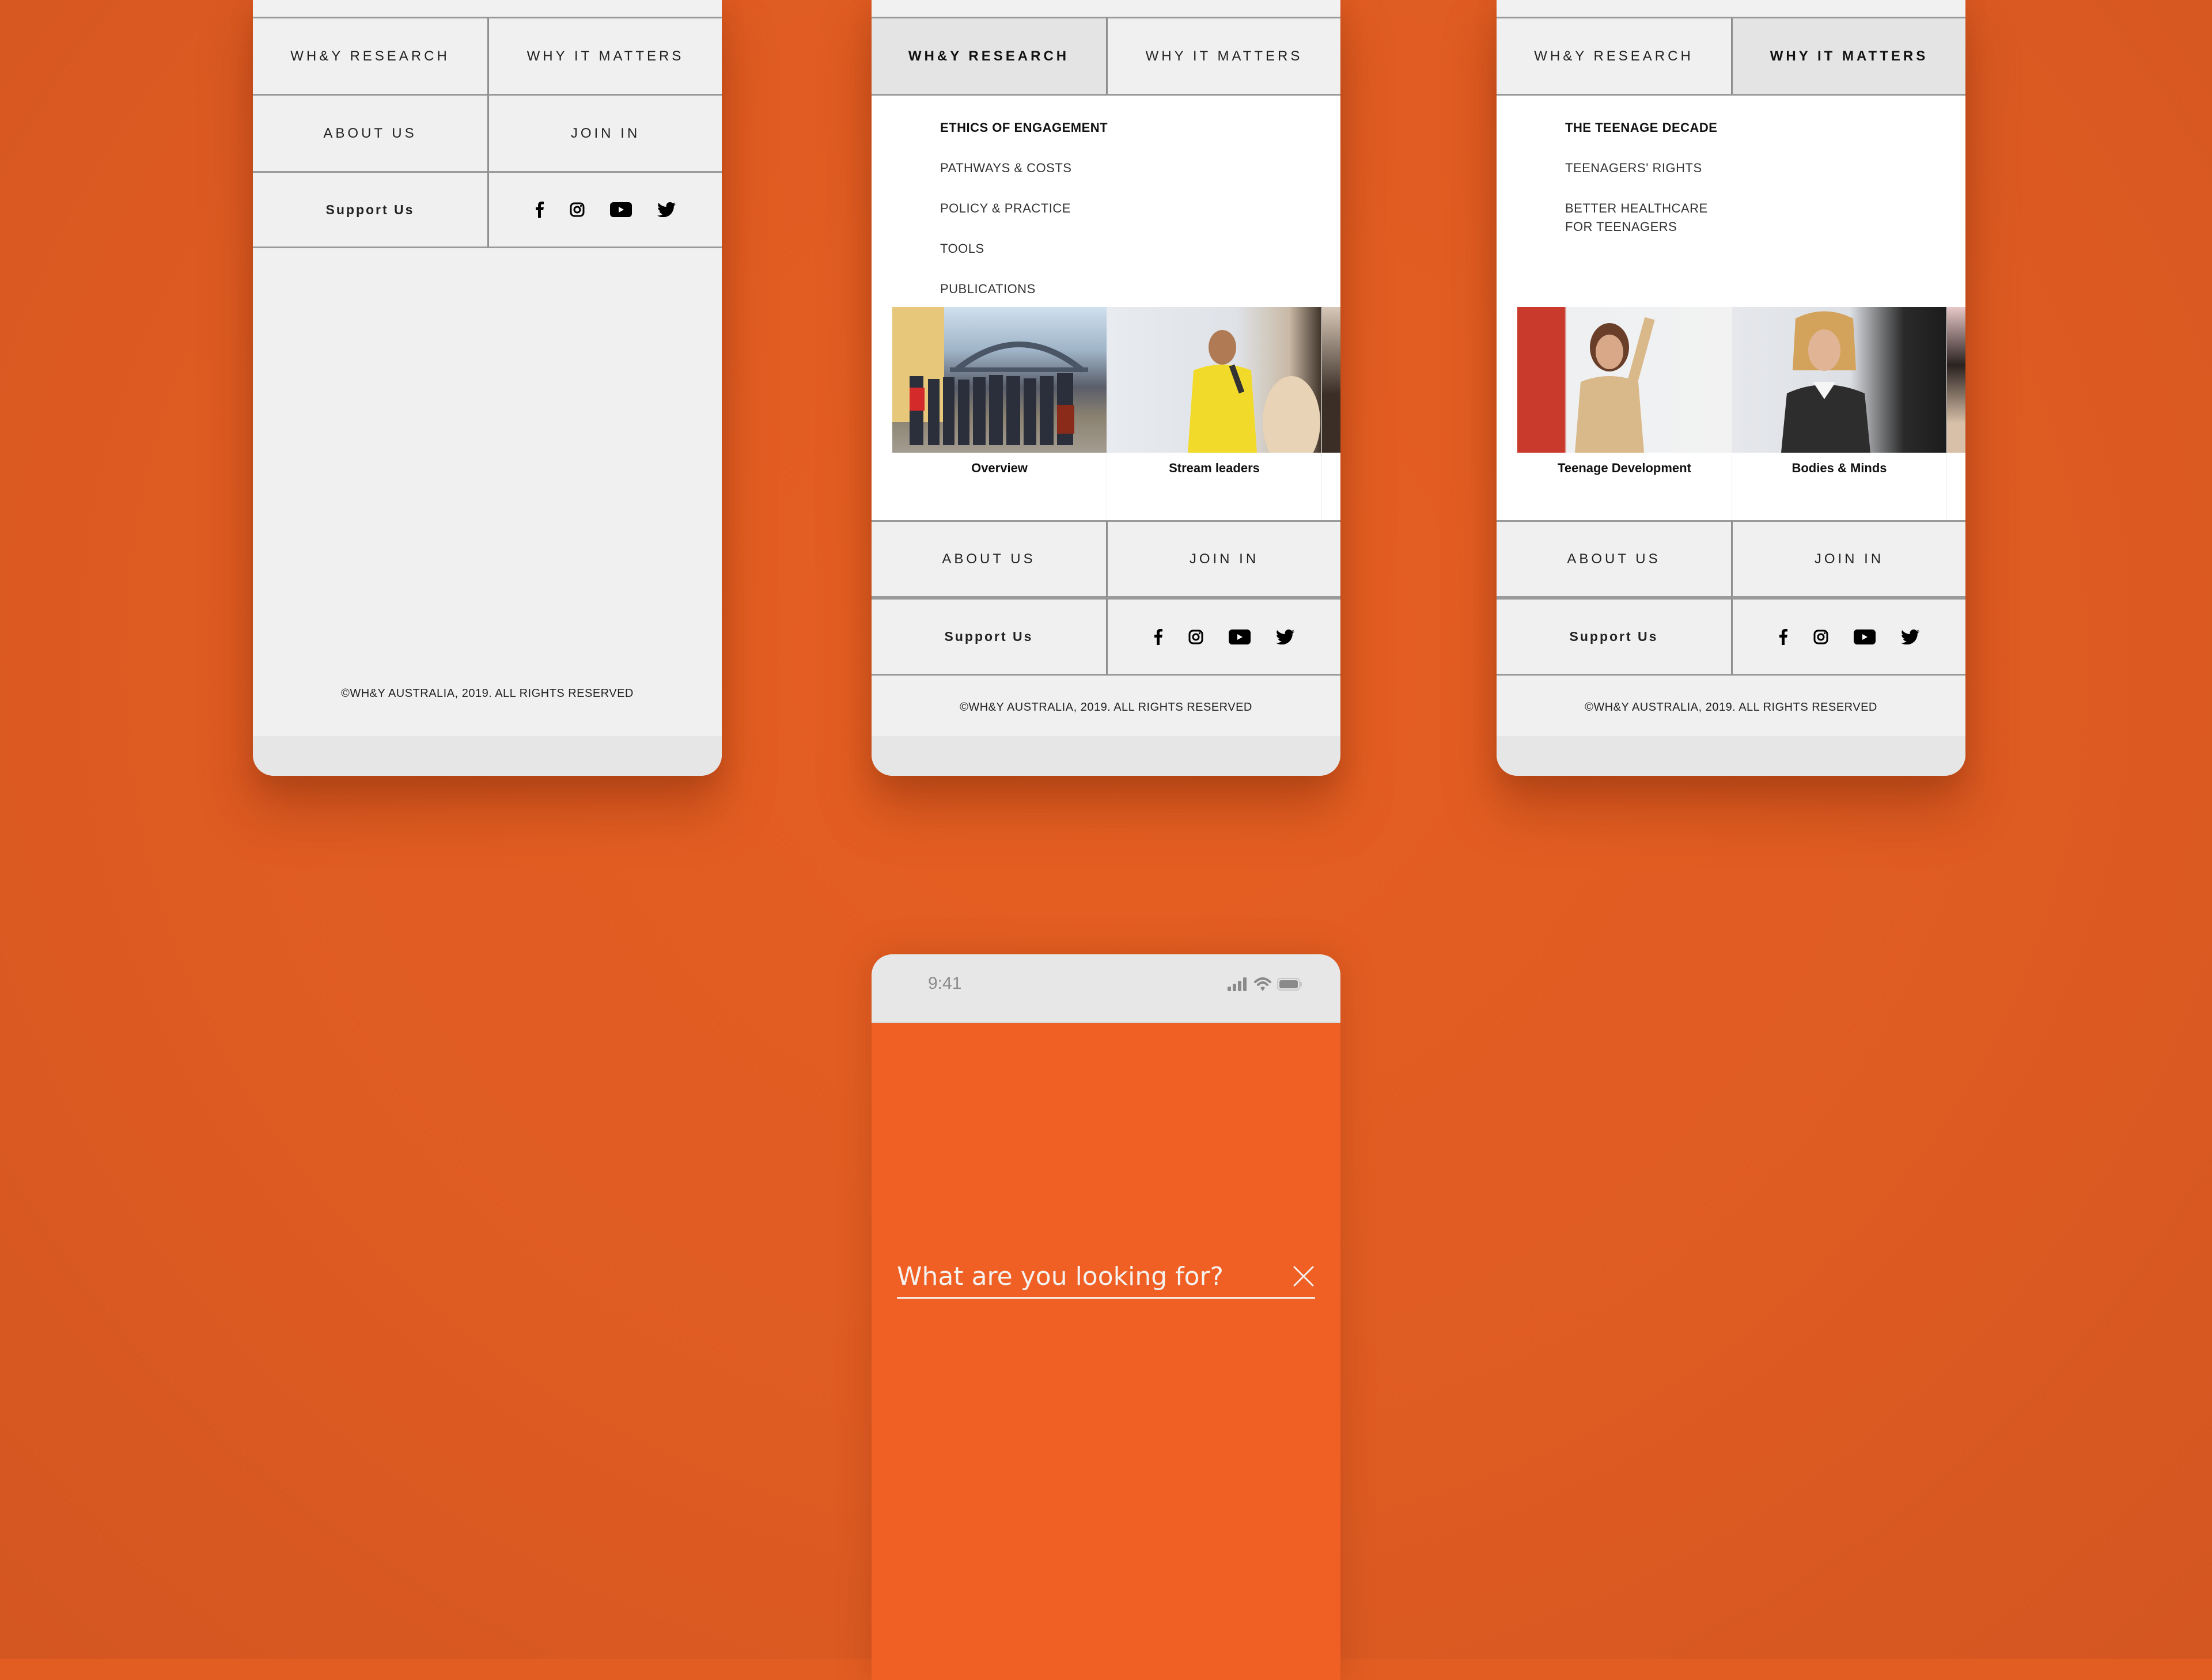 This screenshot has height=1680, width=2212. I want to click on search-bar, so click(1106, 1277).